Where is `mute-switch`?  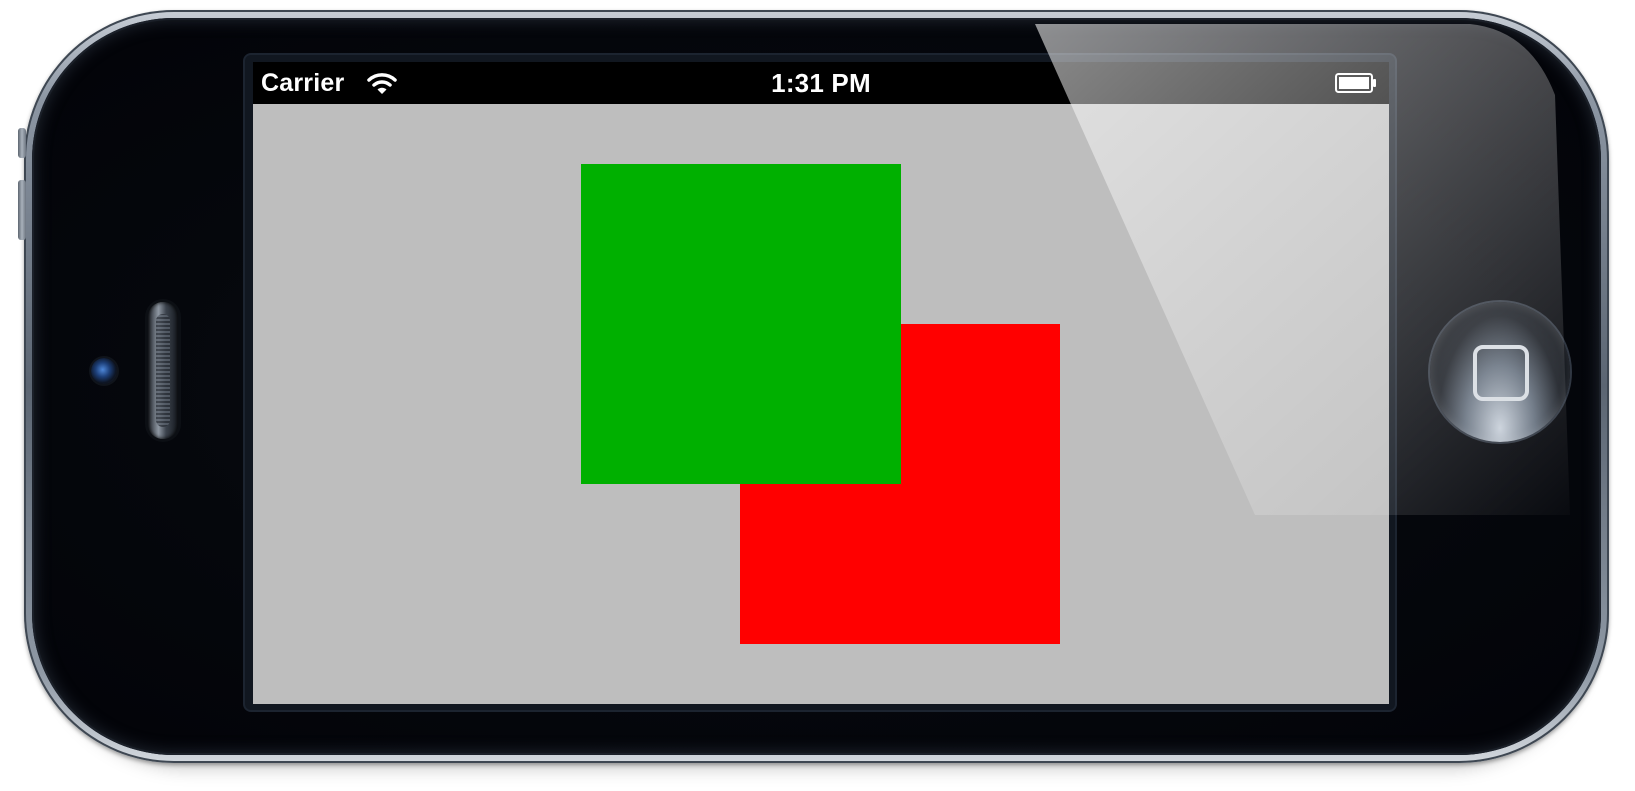
mute-switch is located at coordinates (22, 143).